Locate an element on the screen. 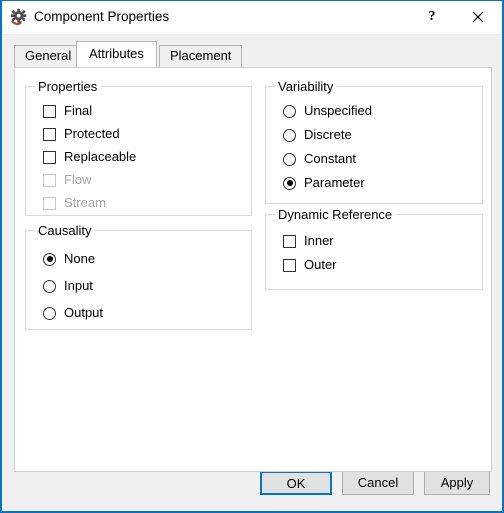 This screenshot has height=513, width=504. radio-label-variability-unspecified: Unspecified is located at coordinates (338, 110).